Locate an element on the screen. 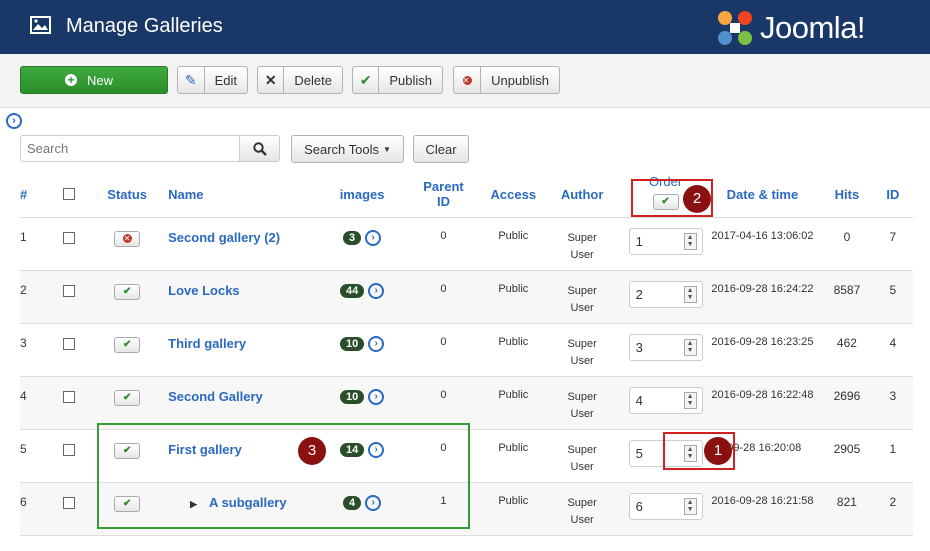 This screenshot has width=930, height=551. col-hits: Hits is located at coordinates (847, 195).